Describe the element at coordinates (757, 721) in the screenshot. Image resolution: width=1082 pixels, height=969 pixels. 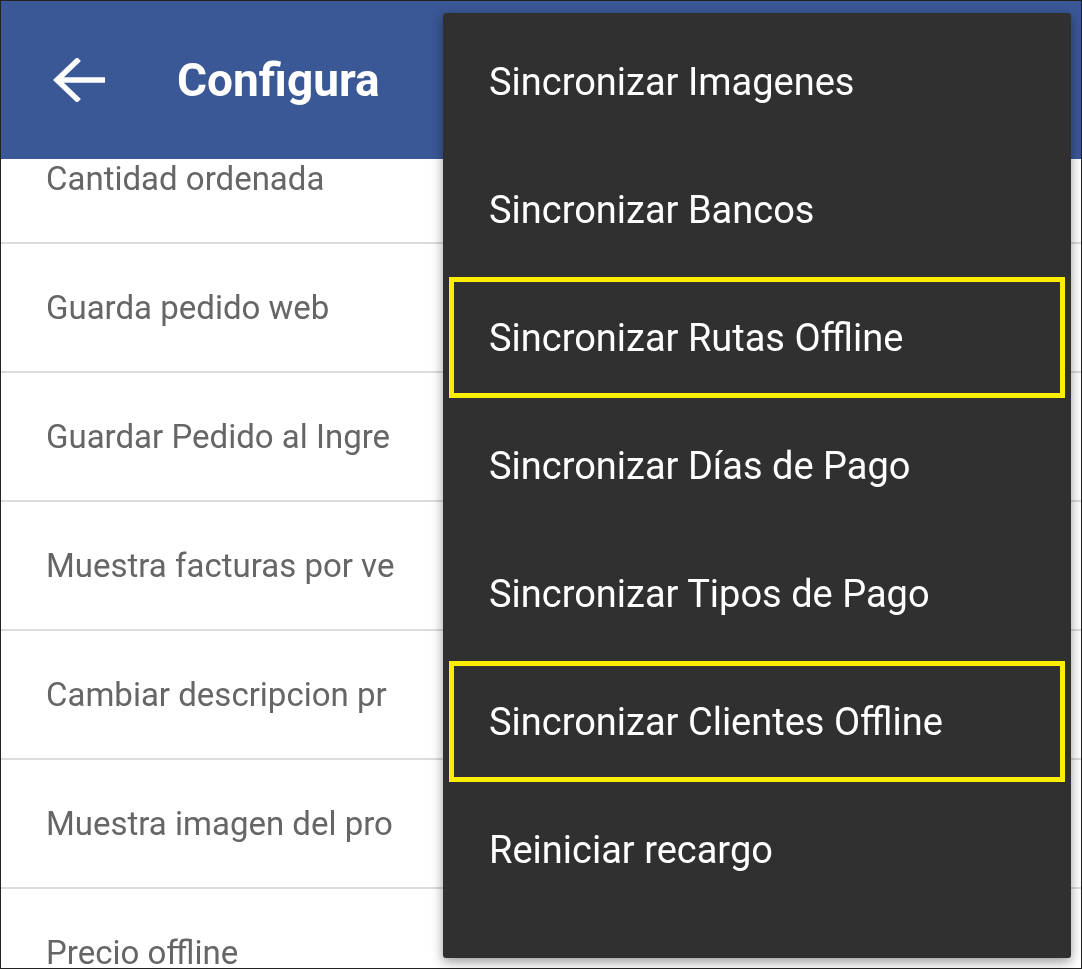
I see `menu-item: Sincronizar Clientes Offline` at that location.